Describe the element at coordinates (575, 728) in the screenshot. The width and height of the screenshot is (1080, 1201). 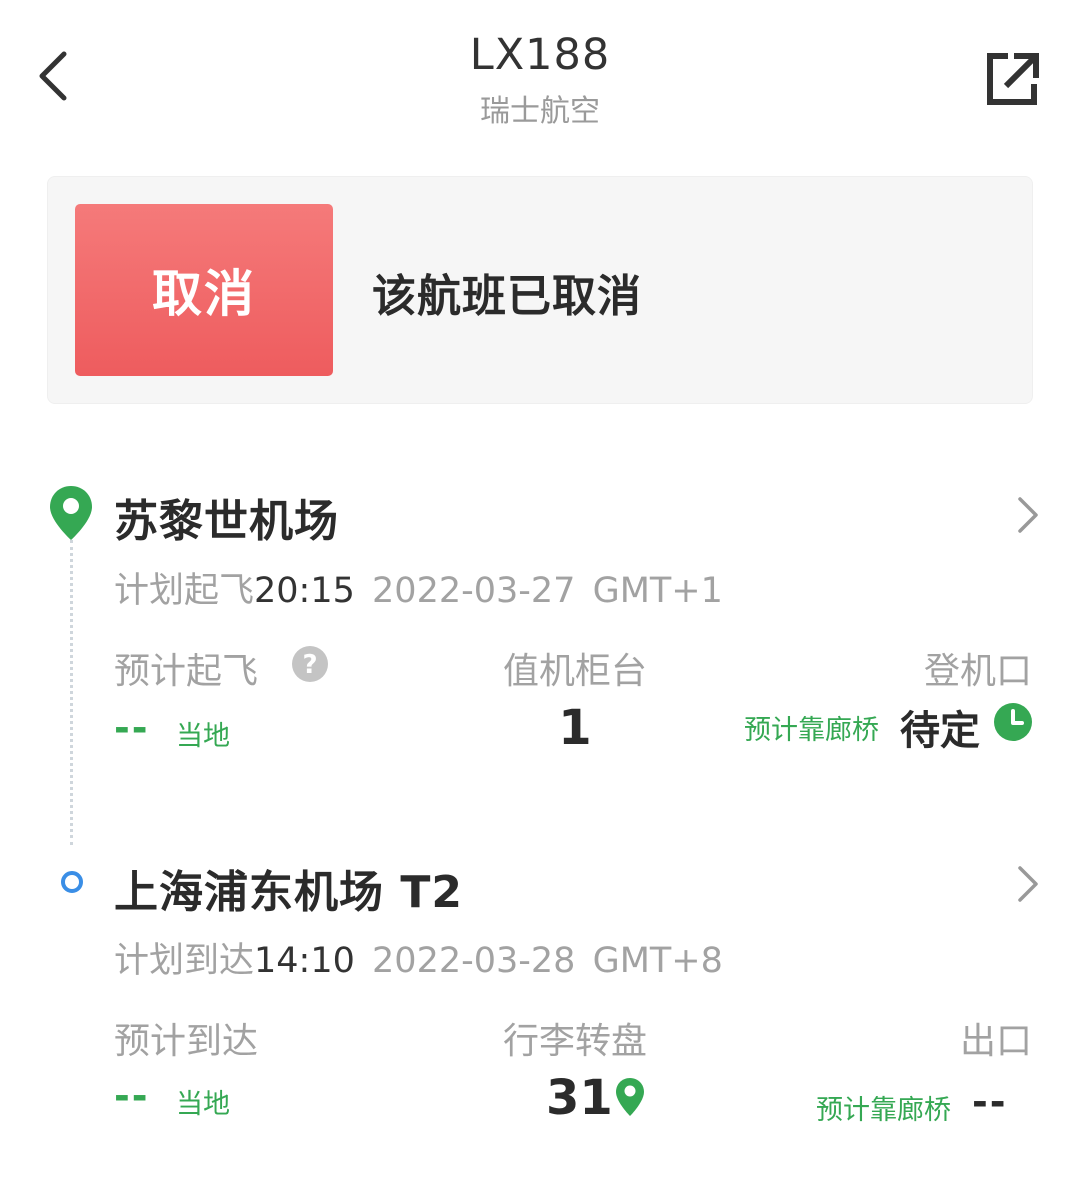
I see `checkin-counter-value: 1` at that location.